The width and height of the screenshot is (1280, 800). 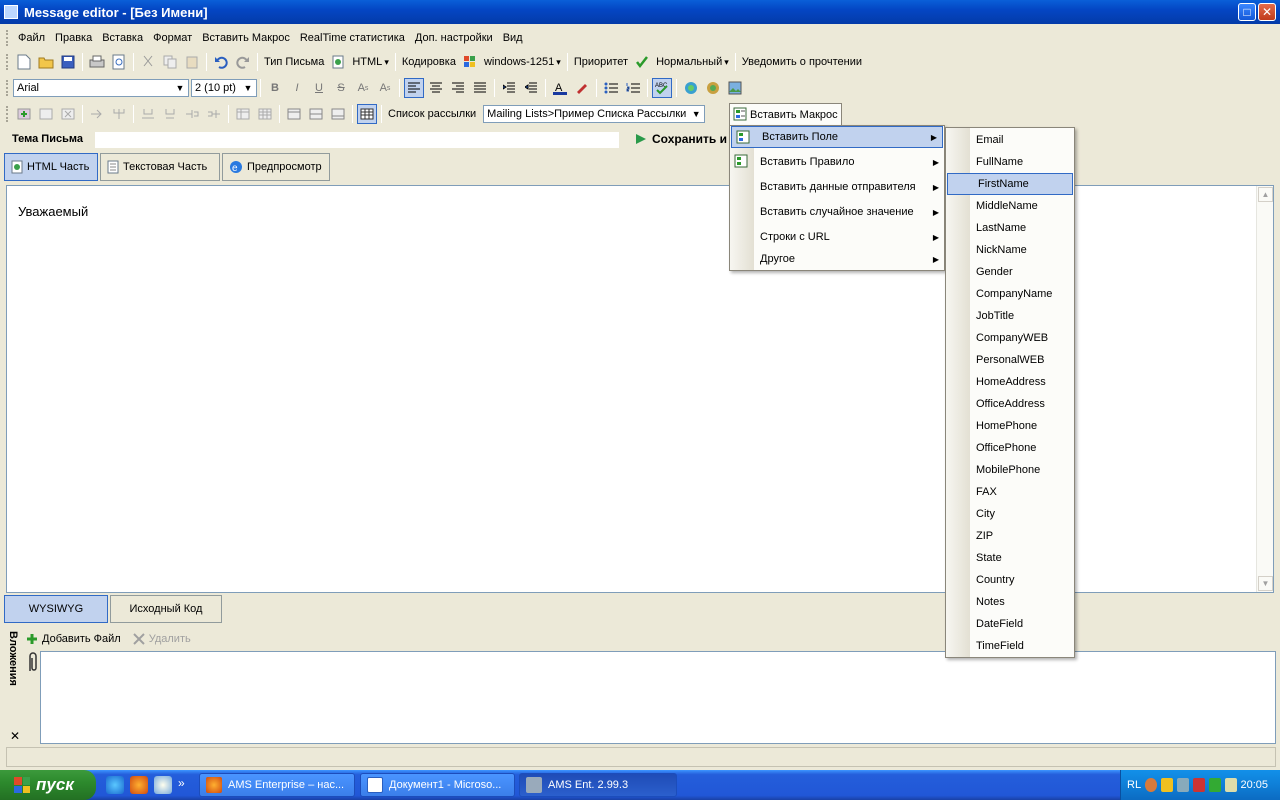 What do you see at coordinates (582, 88) in the screenshot?
I see `highlight-icon` at bounding box center [582, 88].